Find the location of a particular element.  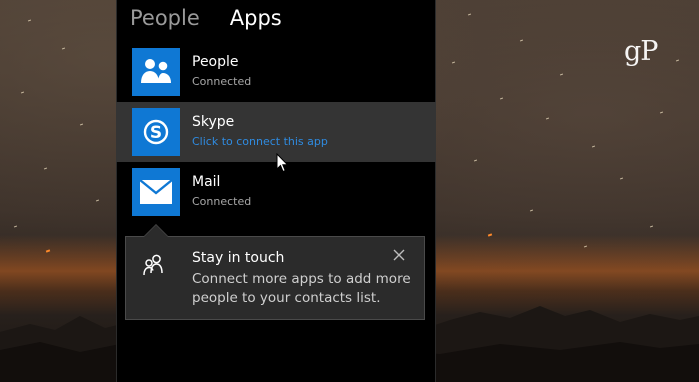

app-name: Mail is located at coordinates (206, 182).